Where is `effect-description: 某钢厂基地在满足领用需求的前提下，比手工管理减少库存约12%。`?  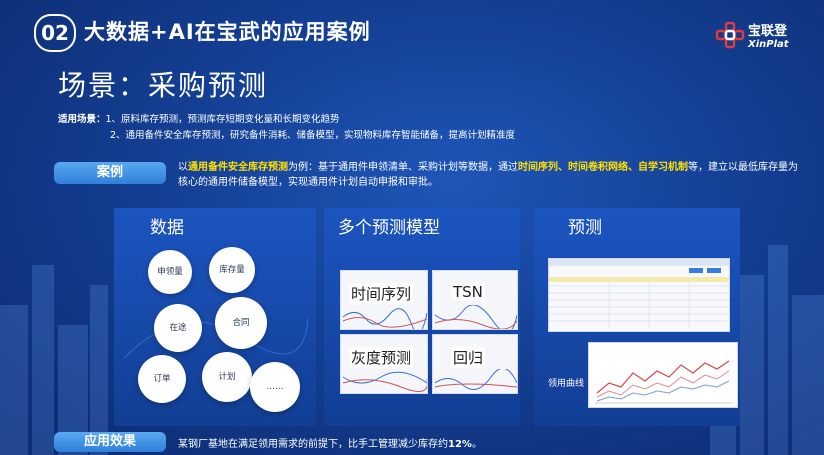 effect-description: 某钢厂基地在满足领用需求的前提下，比手工管理减少库存约12%。 is located at coordinates (330, 442).